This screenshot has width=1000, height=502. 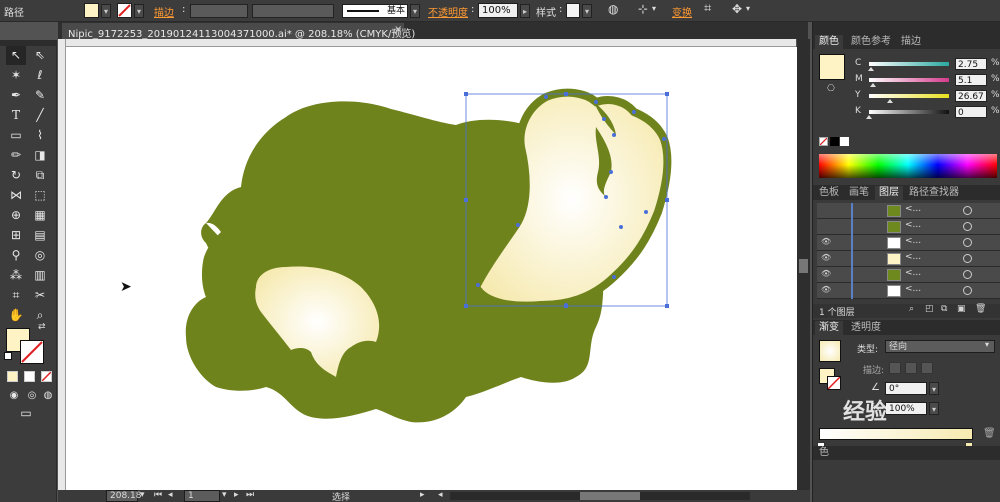 I want to click on gradient-type-dropdown-icon: ▾, so click(x=987, y=344).